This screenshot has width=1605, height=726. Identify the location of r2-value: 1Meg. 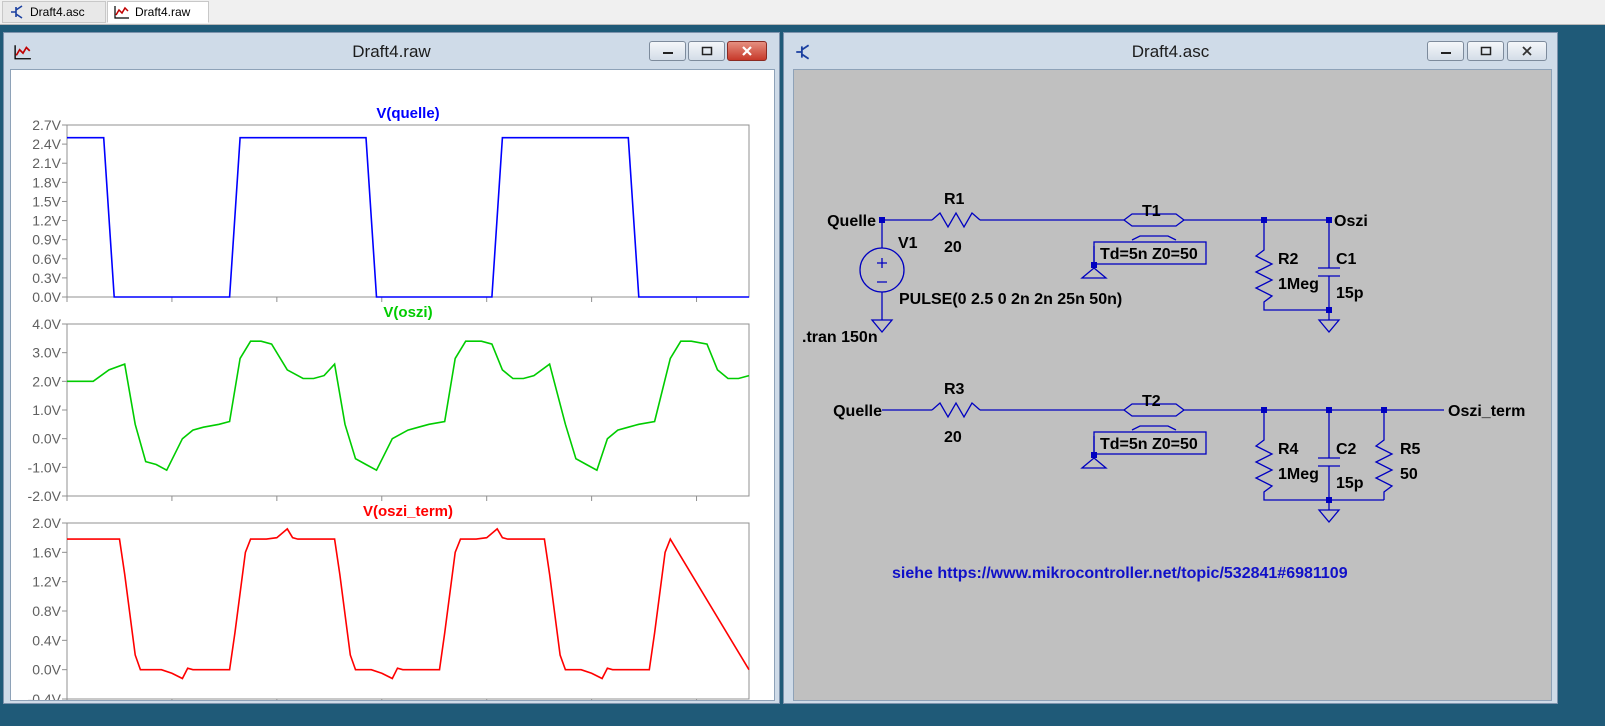
(1298, 284).